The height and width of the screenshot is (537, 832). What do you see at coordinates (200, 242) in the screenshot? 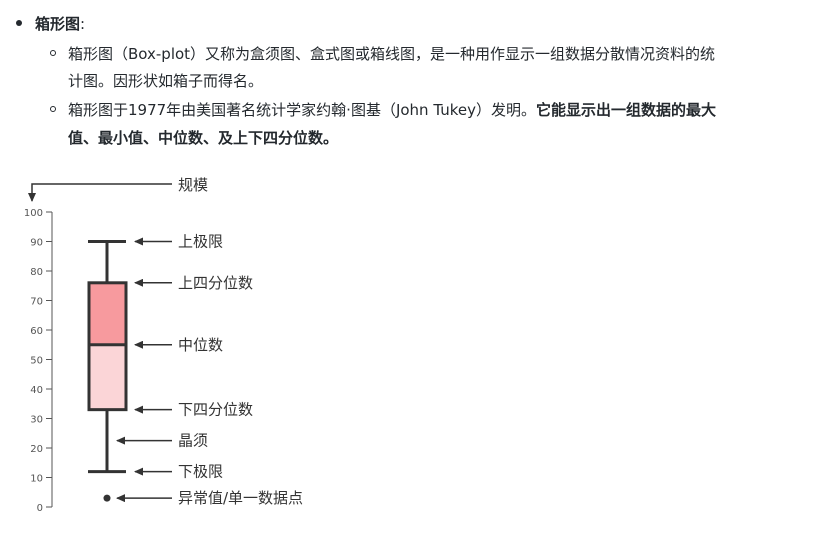
I see `upper-limit-label: 上极限` at bounding box center [200, 242].